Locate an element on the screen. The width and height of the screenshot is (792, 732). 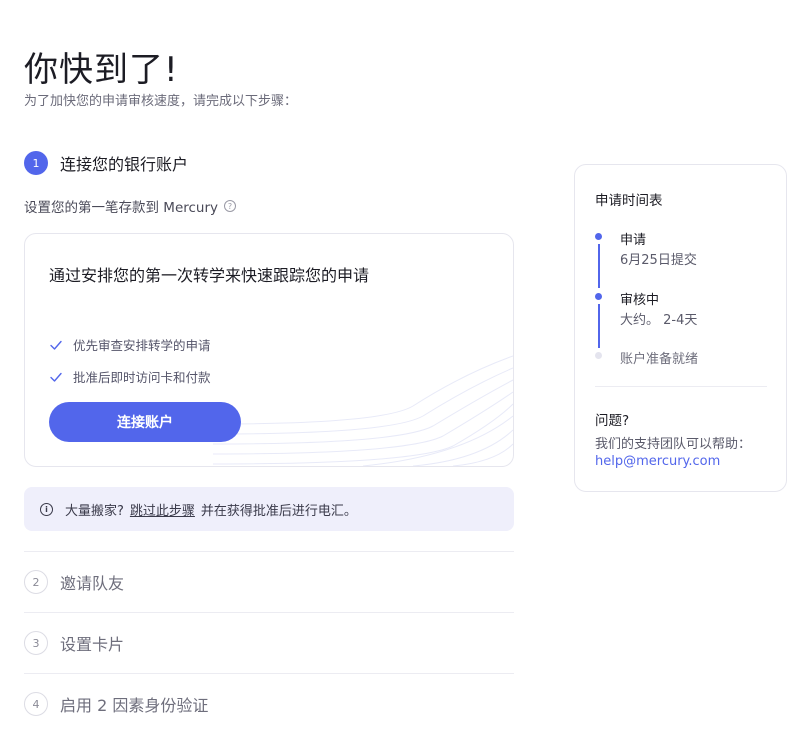
step-description: 设置您的第一笔存款到 Mercury ? is located at coordinates (130, 206).